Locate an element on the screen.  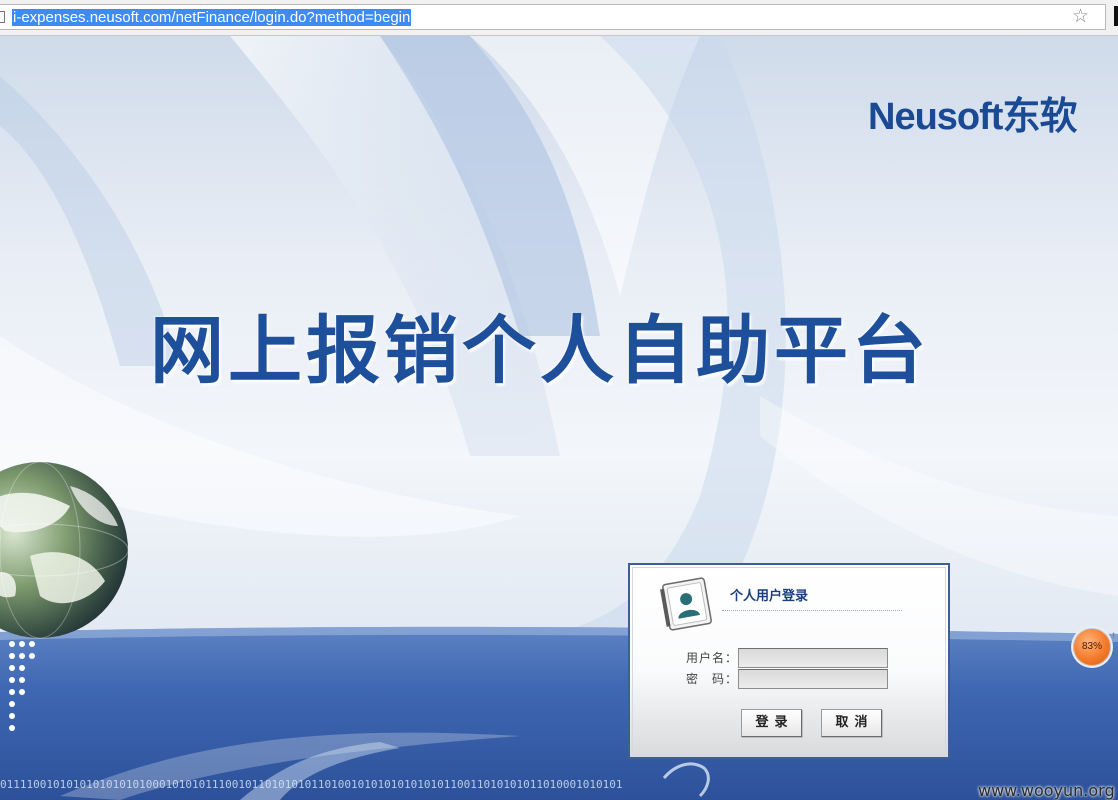
speed-percent: 83% is located at coordinates (1092, 647).